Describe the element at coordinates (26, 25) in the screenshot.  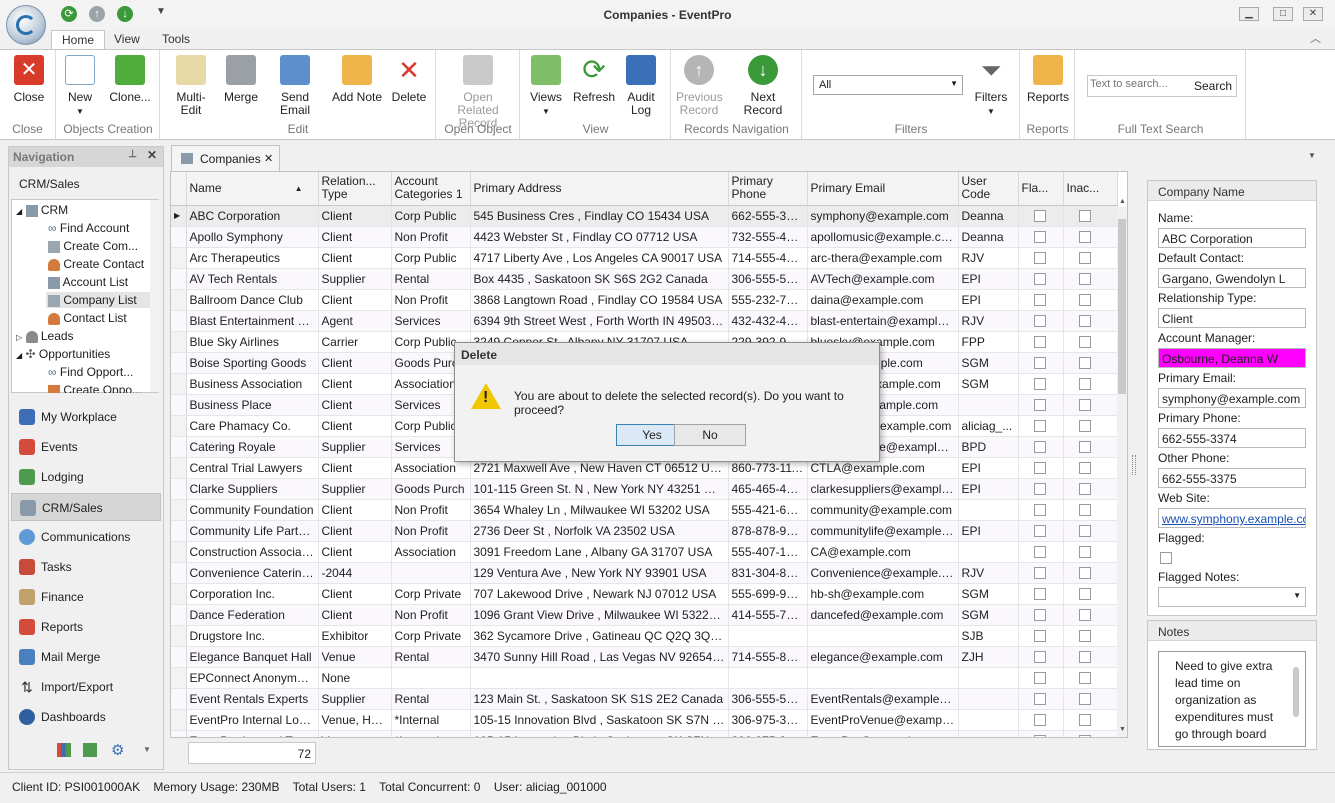
I see `app-menu-button` at that location.